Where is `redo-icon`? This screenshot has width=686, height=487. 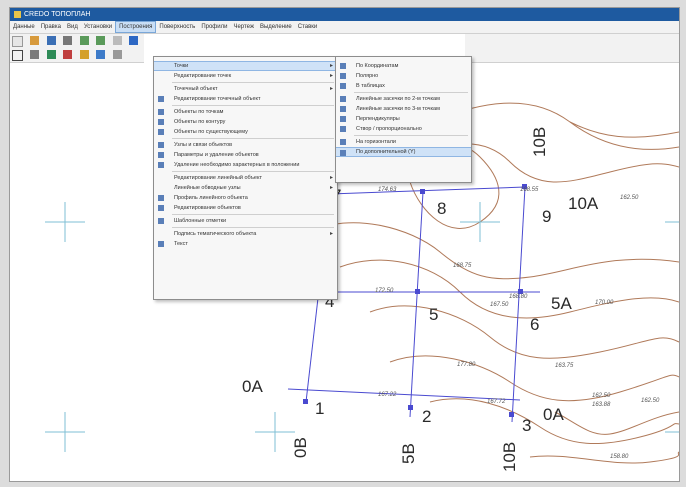
redo-icon is located at coordinates (101, 40).